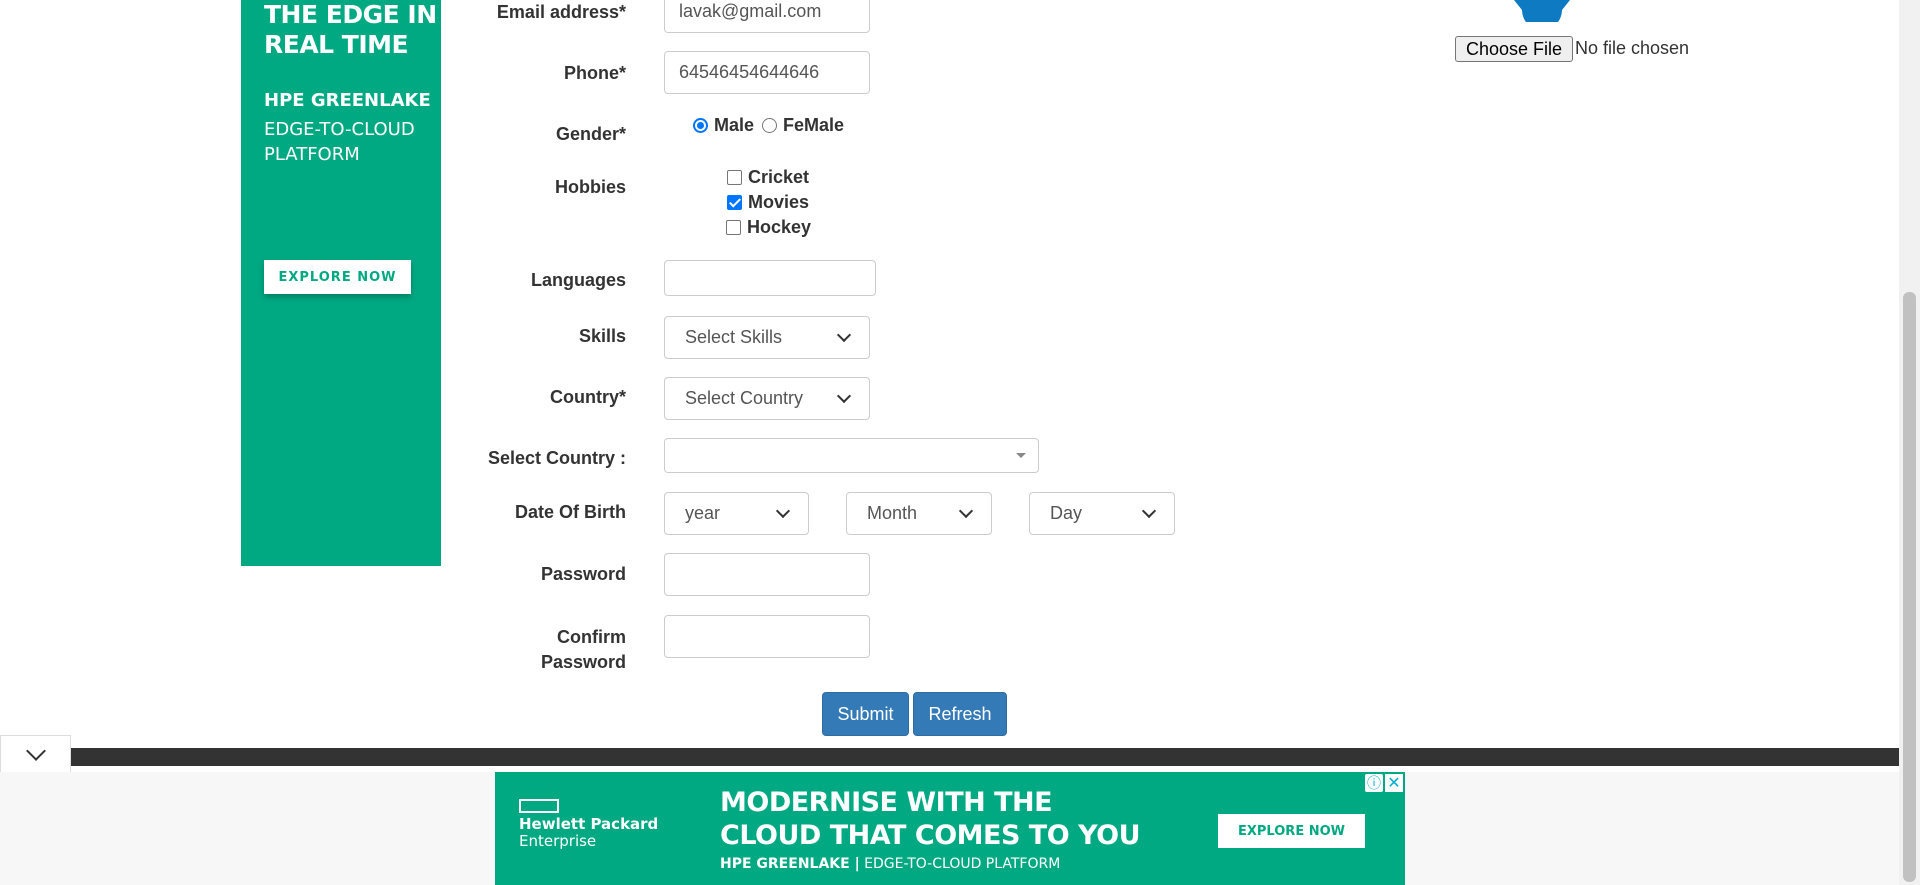 This screenshot has height=885, width=1920. What do you see at coordinates (1632, 48) in the screenshot?
I see `file-status-text: No file chosen` at bounding box center [1632, 48].